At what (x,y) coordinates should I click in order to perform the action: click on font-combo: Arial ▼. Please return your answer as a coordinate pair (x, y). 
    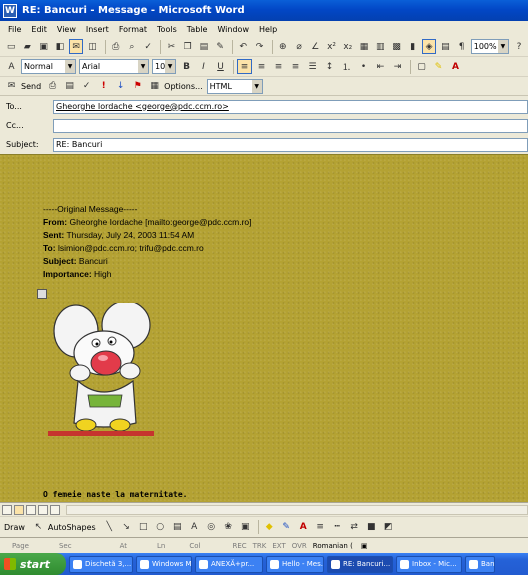
    Looking at the image, I should click on (114, 66).